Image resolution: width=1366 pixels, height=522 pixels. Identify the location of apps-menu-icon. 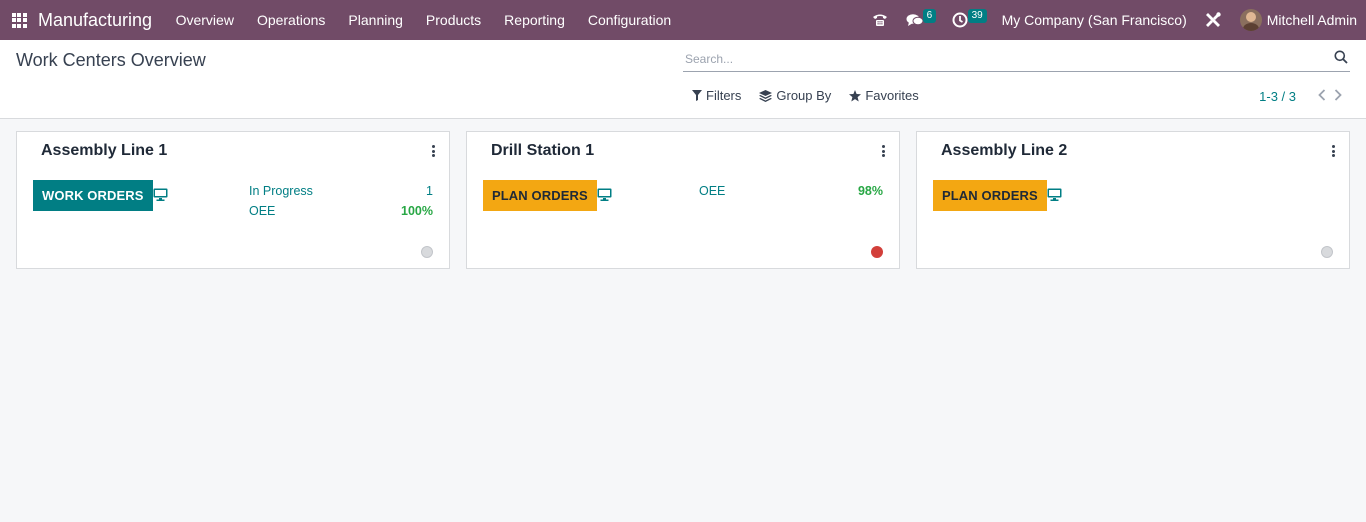
(19, 20).